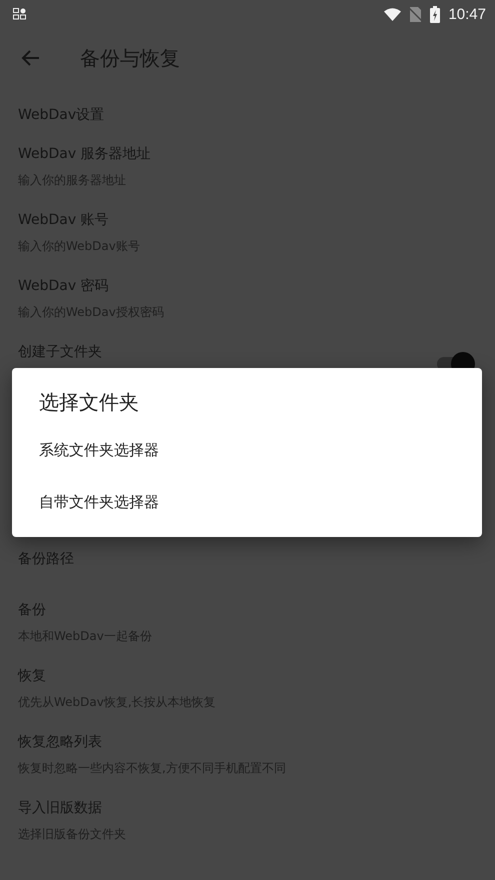 The image size is (495, 880). What do you see at coordinates (247, 502) in the screenshot?
I see `dialog-option: 自带文件夹选择器` at bounding box center [247, 502].